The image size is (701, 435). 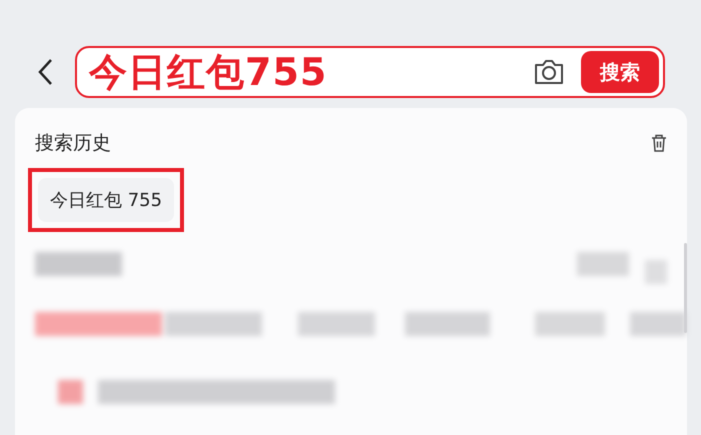 I want to click on back-icon, so click(x=45, y=72).